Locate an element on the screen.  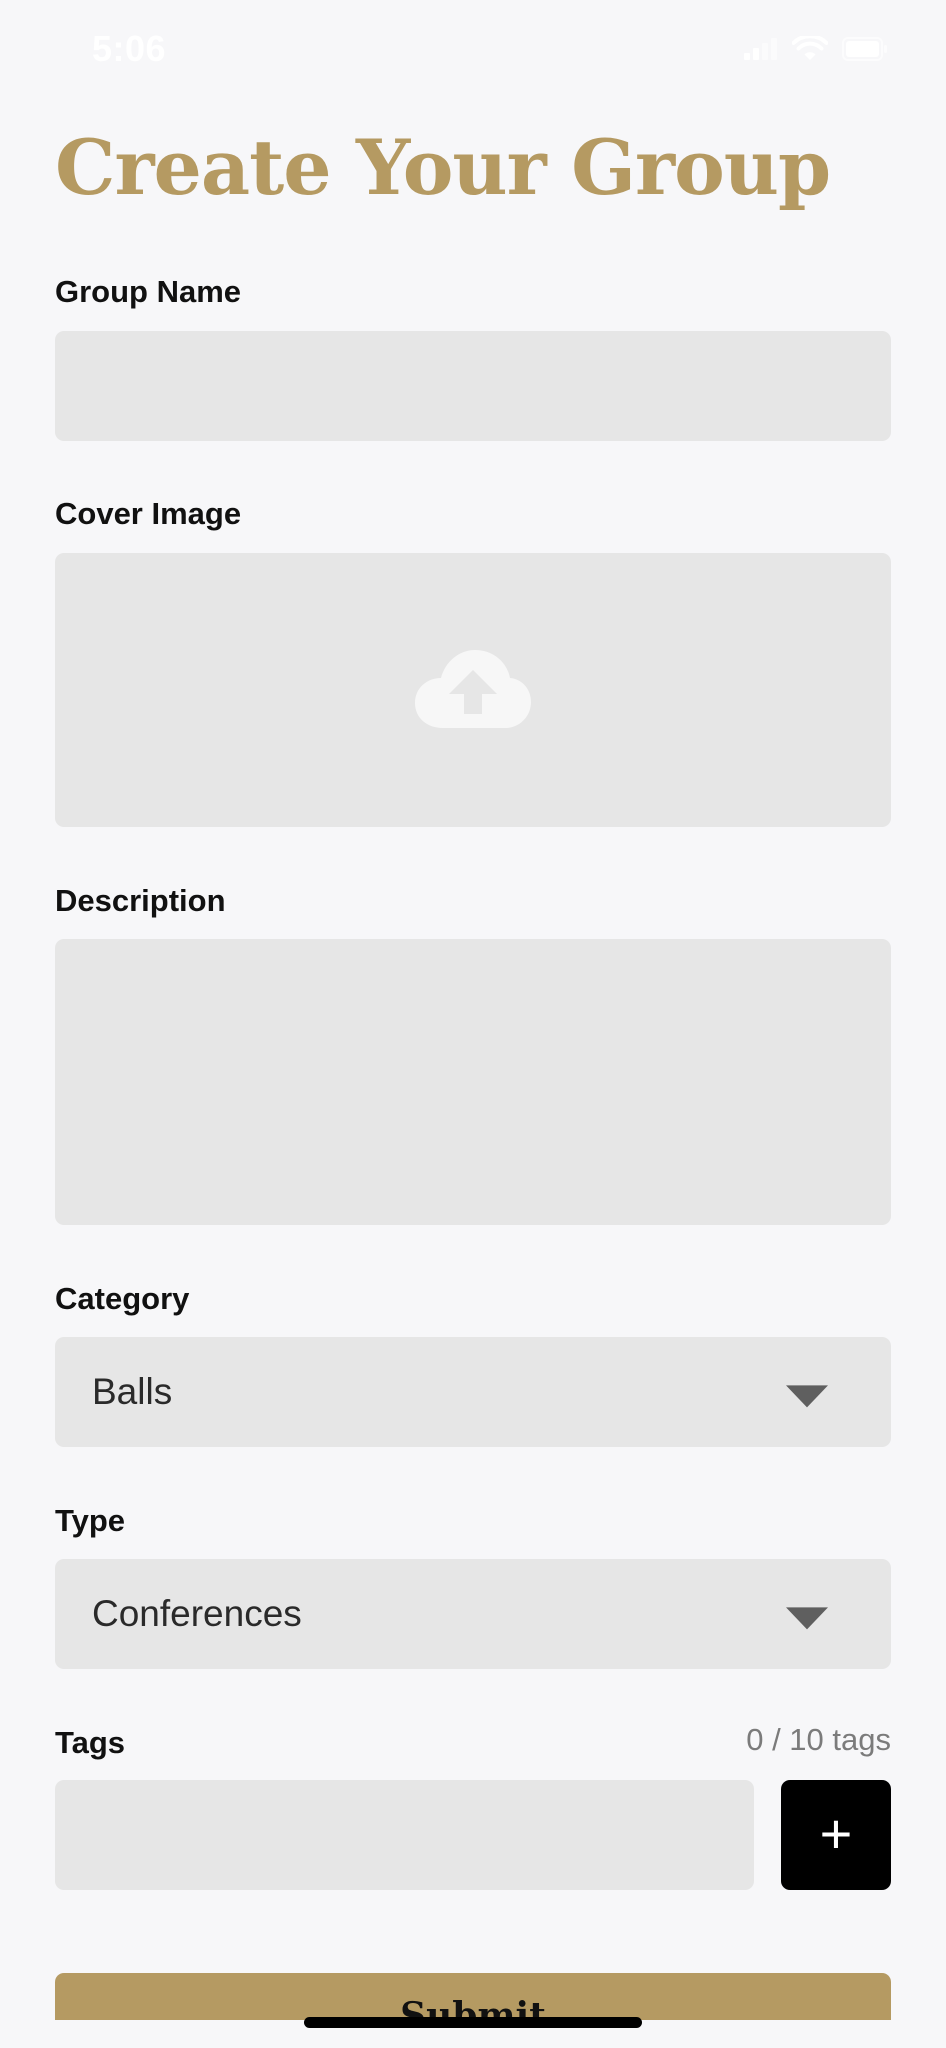
tags-counter: 0 / 10 tags is located at coordinates (818, 1739).